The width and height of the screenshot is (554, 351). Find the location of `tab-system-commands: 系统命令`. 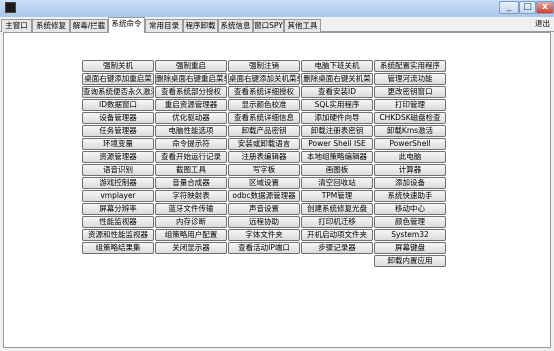

tab-system-commands: 系统命令 is located at coordinates (126, 25).